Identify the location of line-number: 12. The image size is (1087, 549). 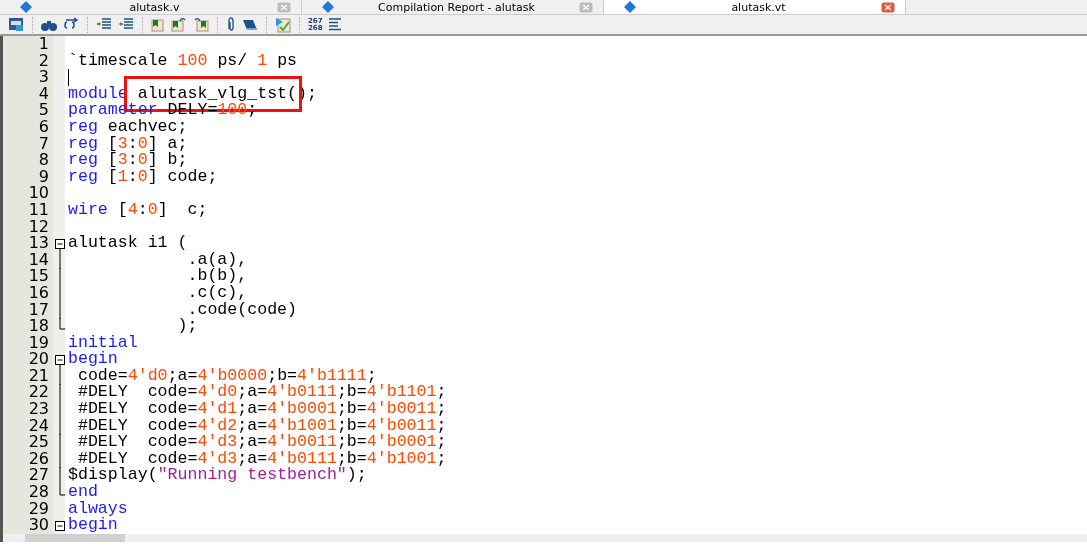
(38, 227).